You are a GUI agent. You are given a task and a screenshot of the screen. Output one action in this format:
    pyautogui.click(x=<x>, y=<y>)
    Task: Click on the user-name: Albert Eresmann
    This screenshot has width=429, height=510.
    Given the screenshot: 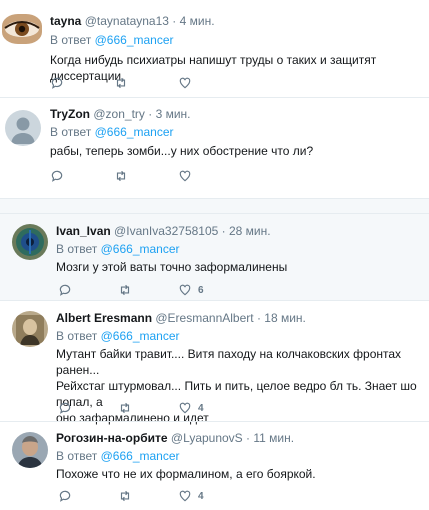 What is the action you would take?
    pyautogui.click(x=104, y=318)
    